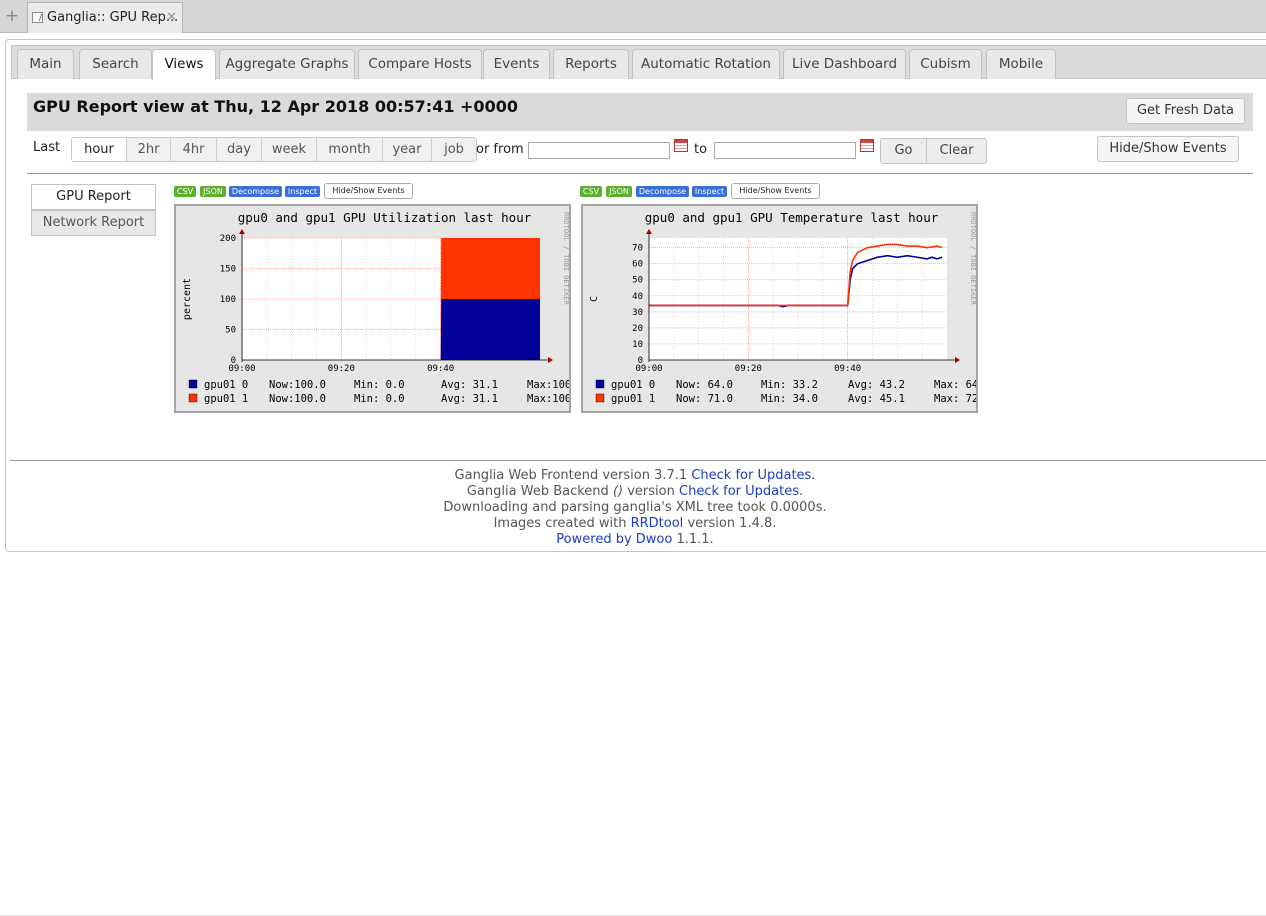  Describe the element at coordinates (47, 147) in the screenshot. I see `last-label: Last` at that location.